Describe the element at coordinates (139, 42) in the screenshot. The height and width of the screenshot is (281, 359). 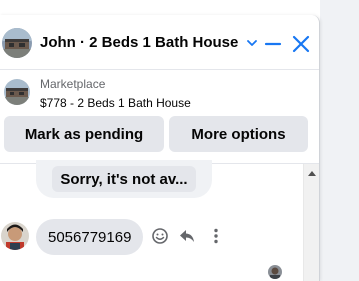
I see `chat-title: John · 2 Beds 1 Bath House` at that location.